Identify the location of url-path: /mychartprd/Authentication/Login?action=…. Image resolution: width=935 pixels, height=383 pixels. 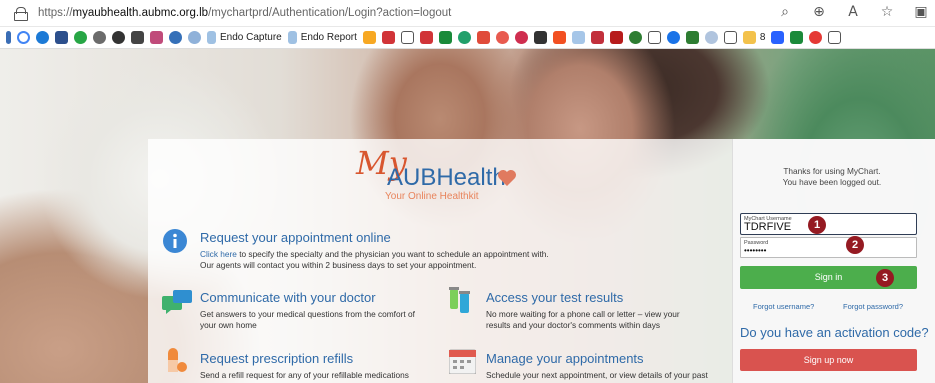
(330, 13).